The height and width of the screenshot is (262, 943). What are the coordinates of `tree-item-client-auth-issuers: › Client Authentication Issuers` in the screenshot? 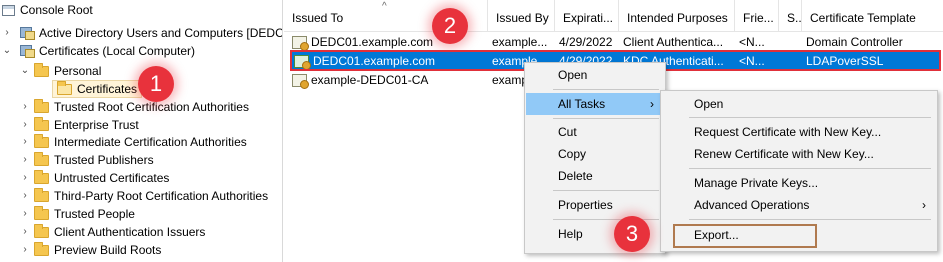 It's located at (112, 232).